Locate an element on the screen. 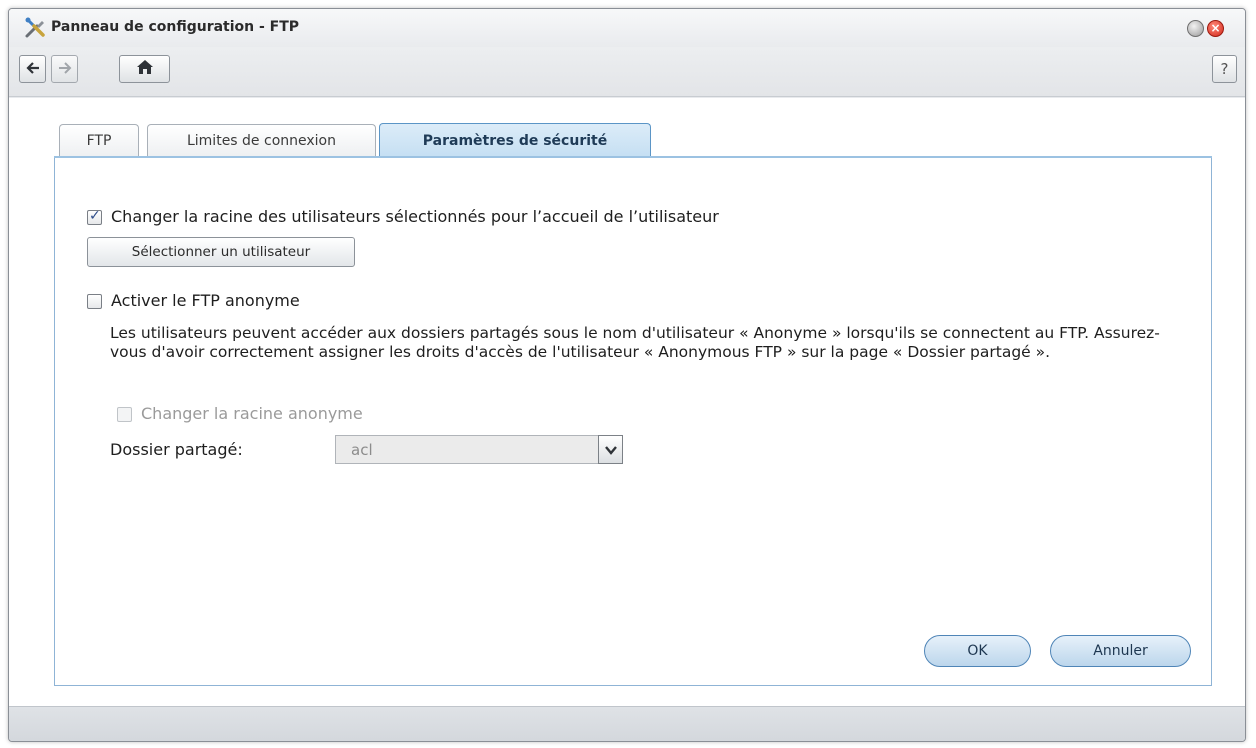 This screenshot has width=1256, height=748. home-icon is located at coordinates (145, 69).